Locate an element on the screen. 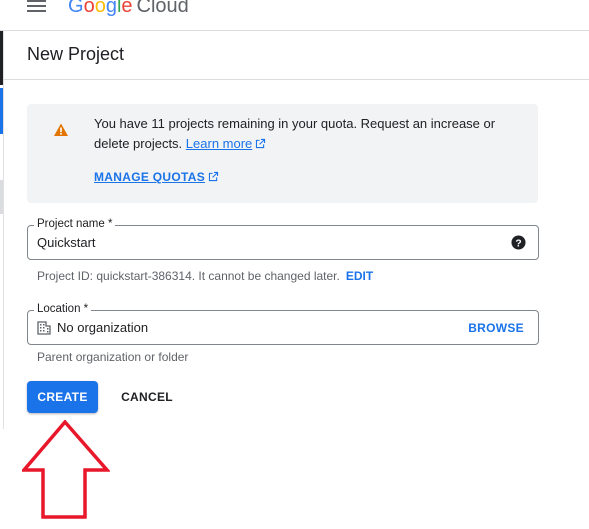 The image size is (589, 529). title-divider is located at coordinates (296, 79).